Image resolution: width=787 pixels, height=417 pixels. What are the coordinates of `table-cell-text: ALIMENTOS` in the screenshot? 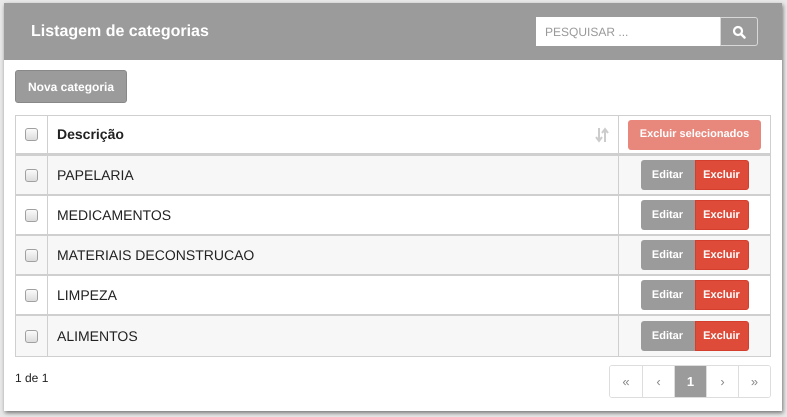 It's located at (97, 336).